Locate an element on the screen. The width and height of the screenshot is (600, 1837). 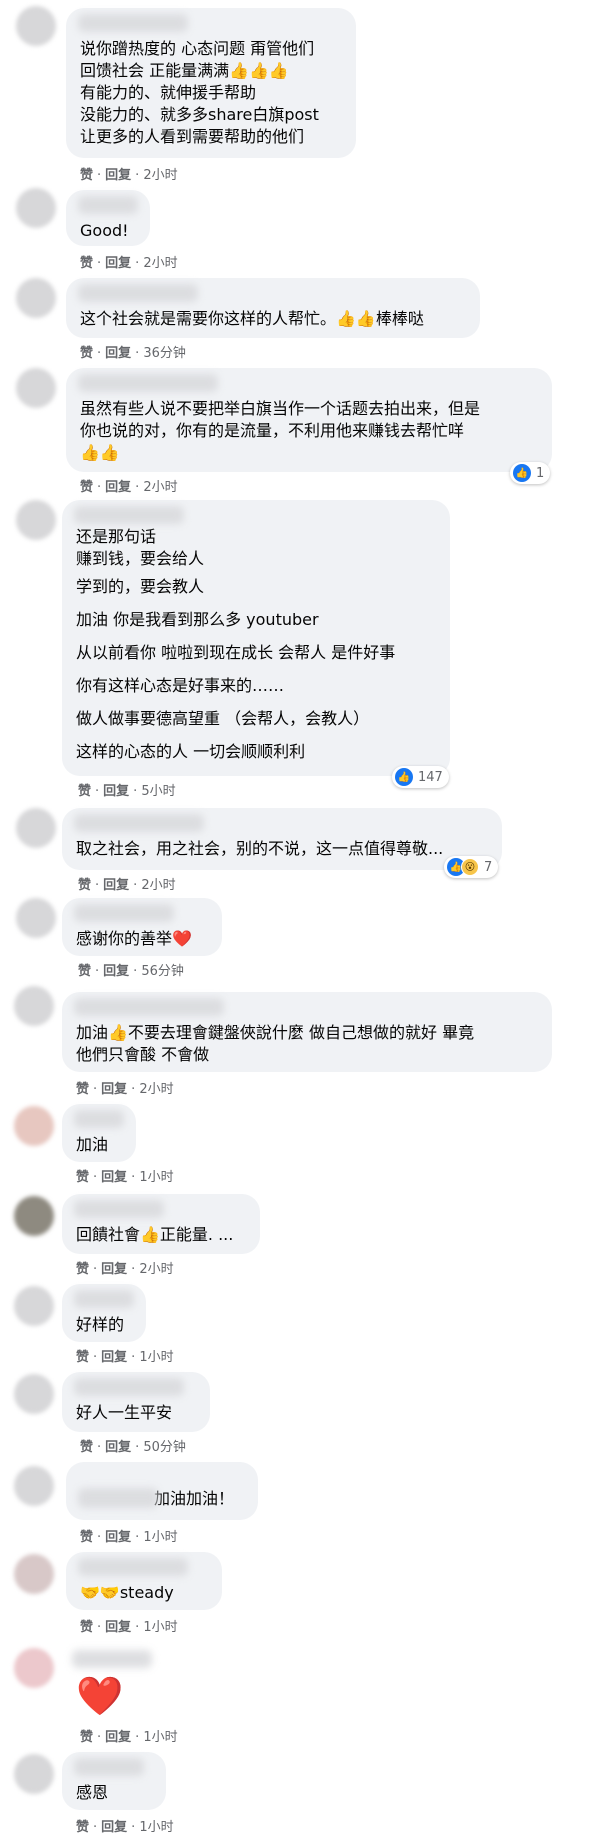
comment-text: 他們只會酸 不會做 is located at coordinates (143, 1054).